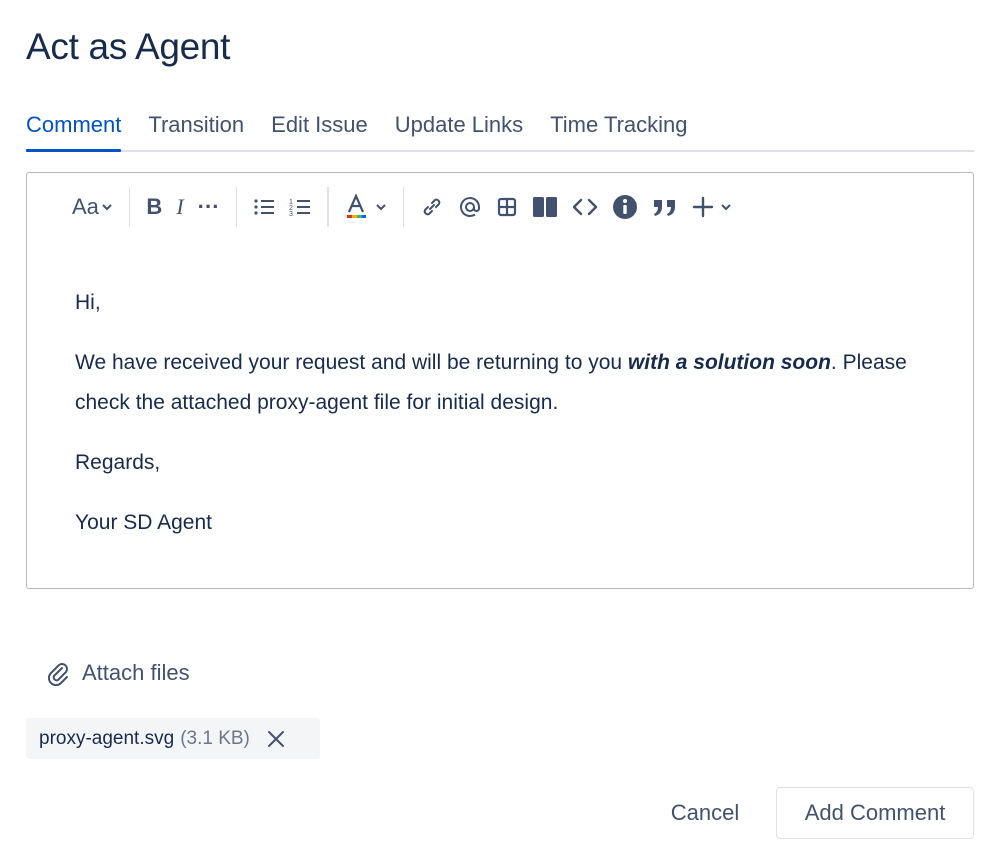 This screenshot has width=998, height=867. I want to click on tab-update-links: Update Links, so click(459, 127).